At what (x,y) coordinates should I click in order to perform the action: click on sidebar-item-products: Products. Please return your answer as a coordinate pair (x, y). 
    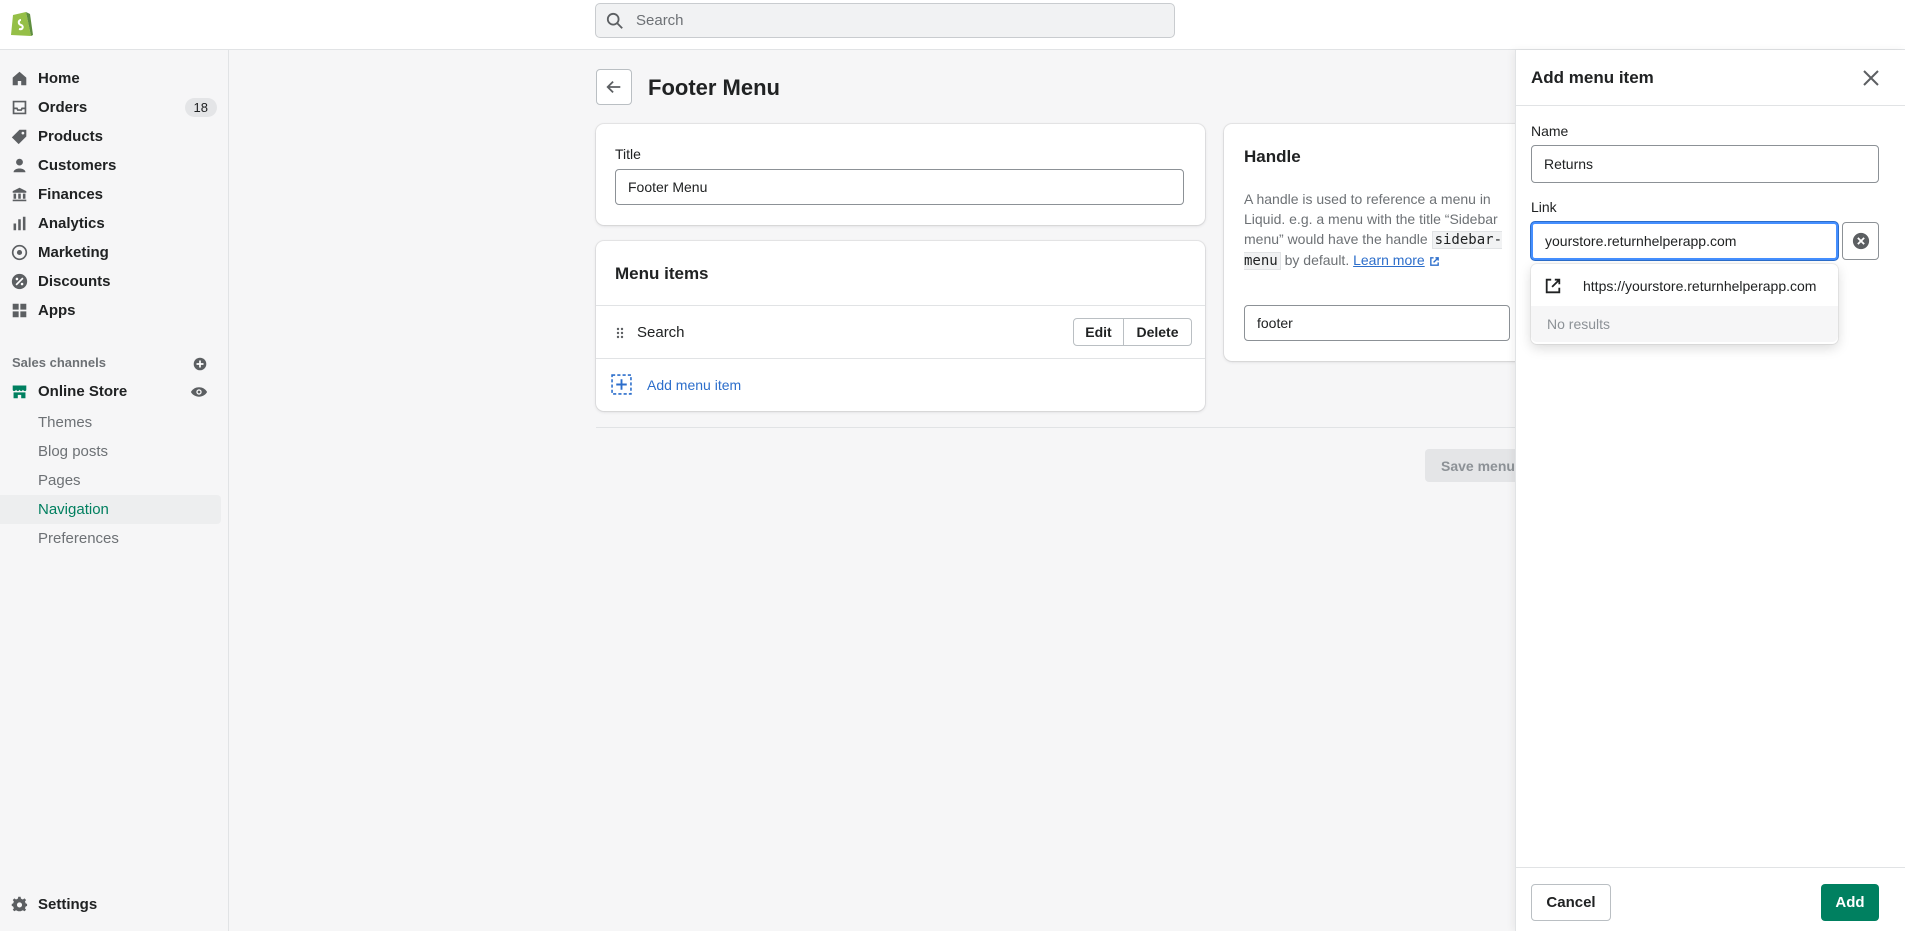
    Looking at the image, I should click on (110, 136).